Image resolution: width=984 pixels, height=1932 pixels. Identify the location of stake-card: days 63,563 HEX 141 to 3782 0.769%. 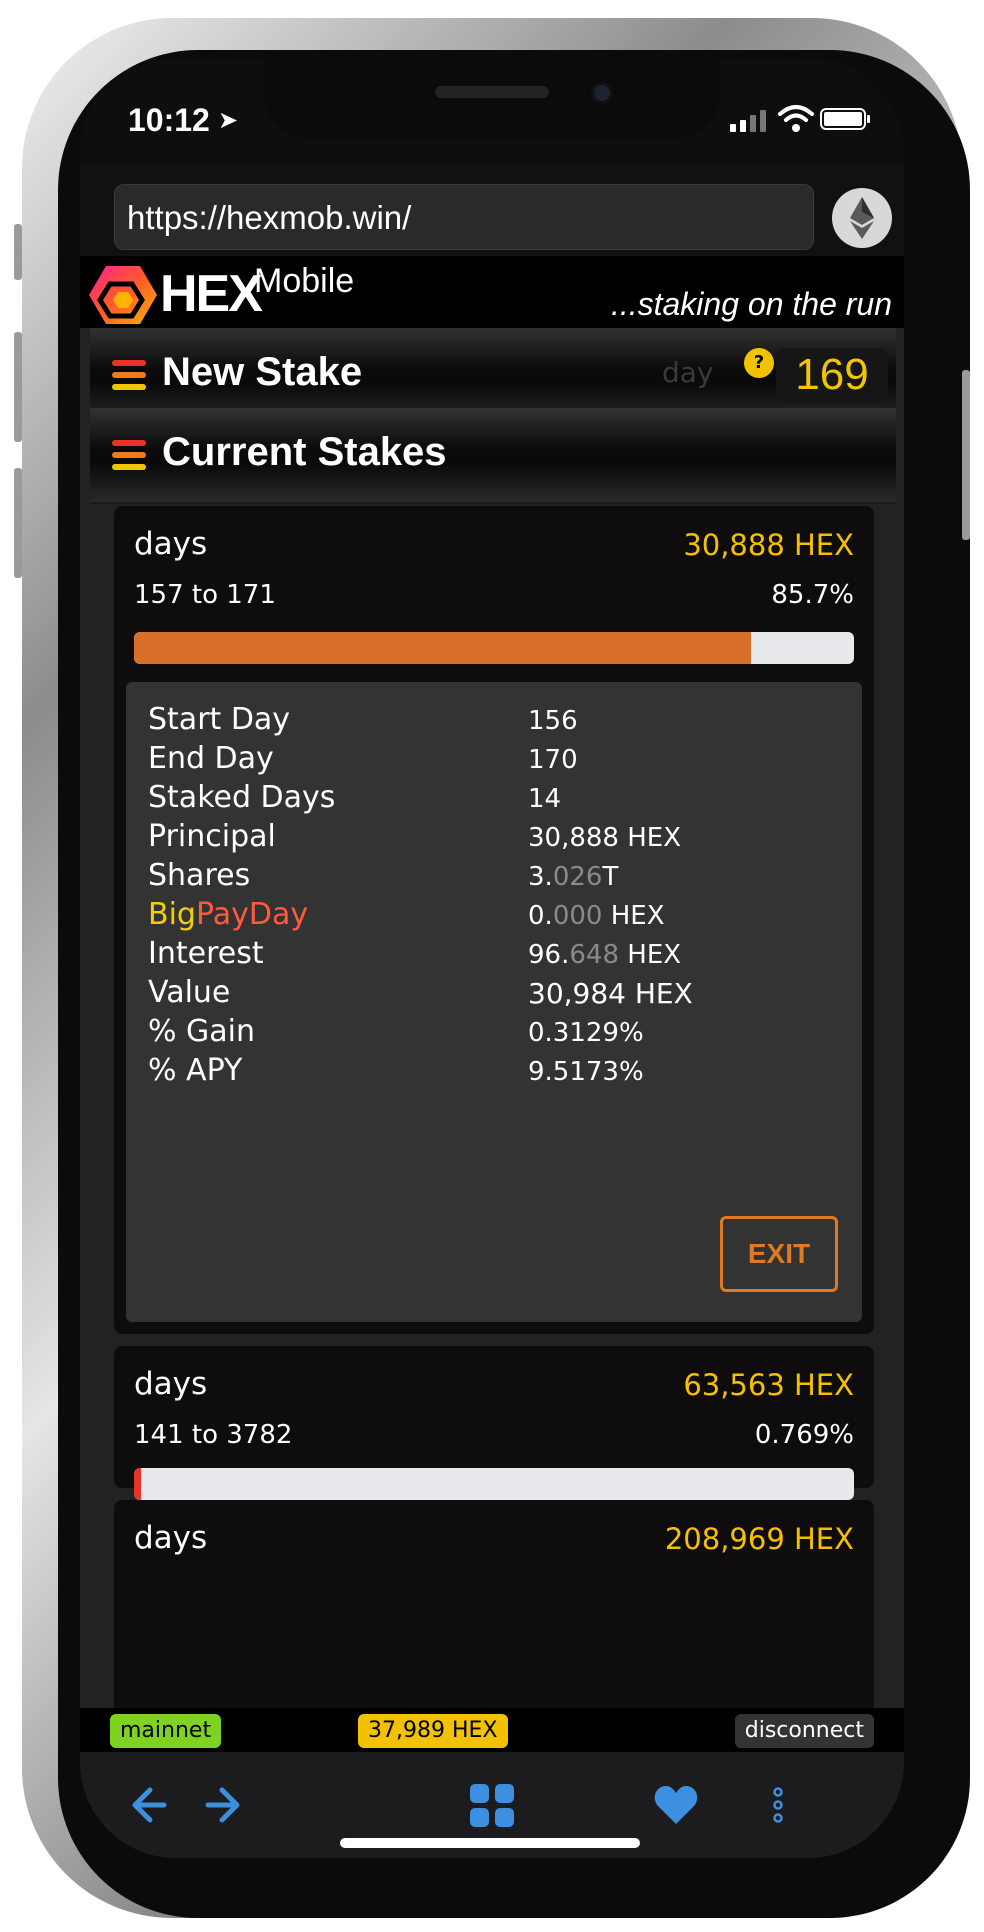
(494, 1423).